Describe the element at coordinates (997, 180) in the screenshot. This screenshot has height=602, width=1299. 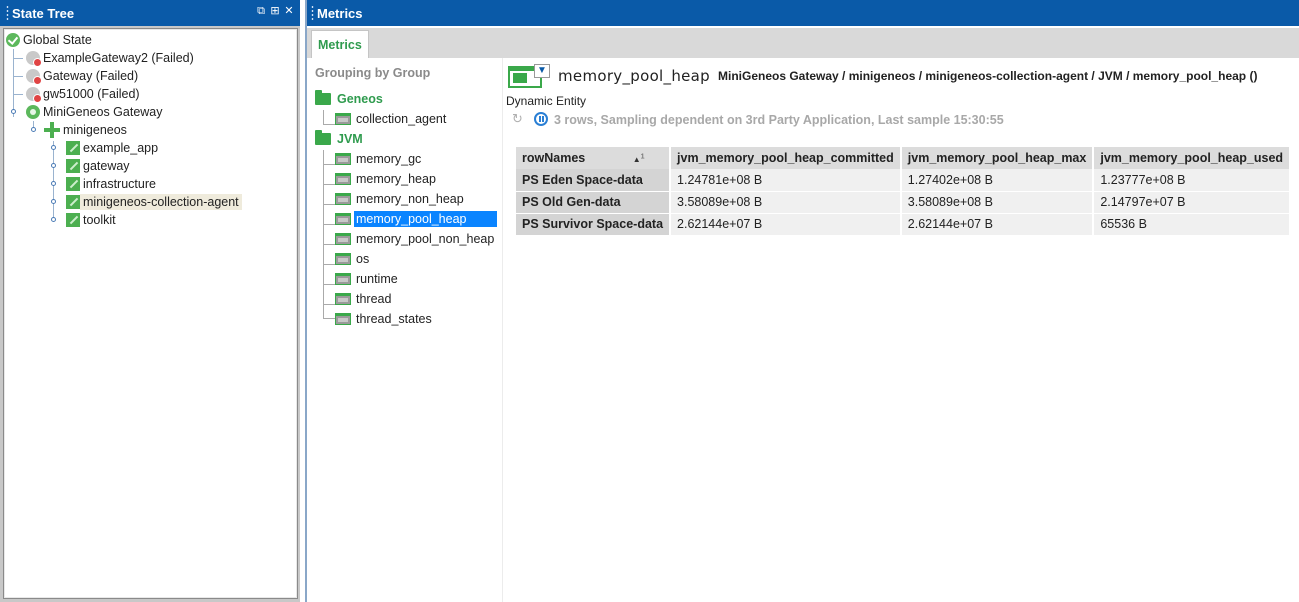
I see `table-cell: 1.27402e+08 B` at that location.